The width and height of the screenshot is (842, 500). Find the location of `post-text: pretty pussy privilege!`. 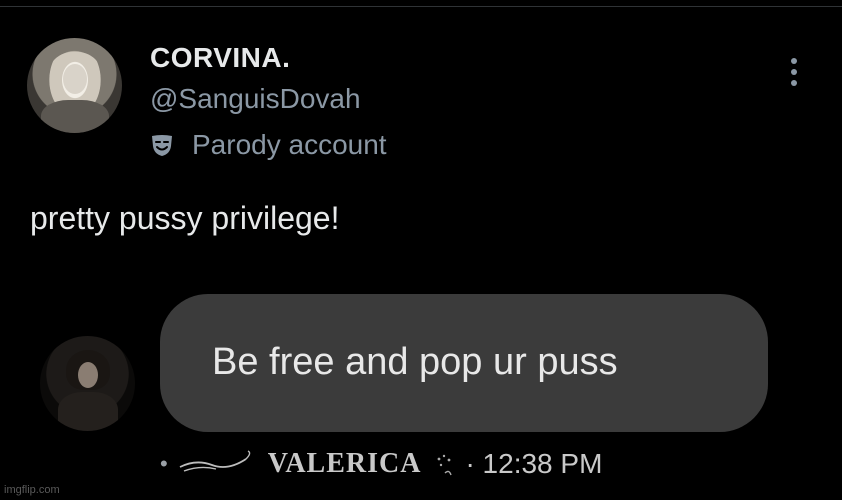

post-text: pretty pussy privilege! is located at coordinates (185, 218).